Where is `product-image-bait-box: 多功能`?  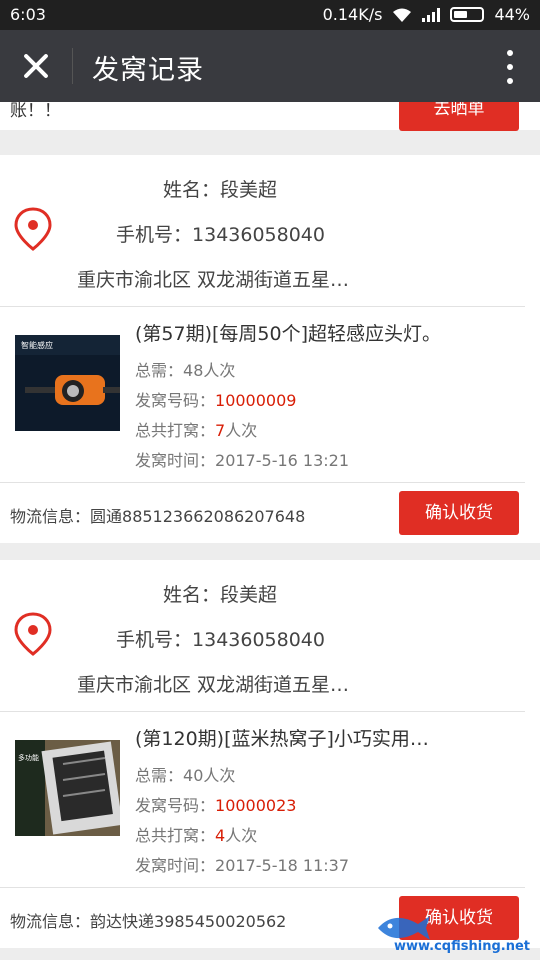 product-image-bait-box: 多功能 is located at coordinates (67, 788).